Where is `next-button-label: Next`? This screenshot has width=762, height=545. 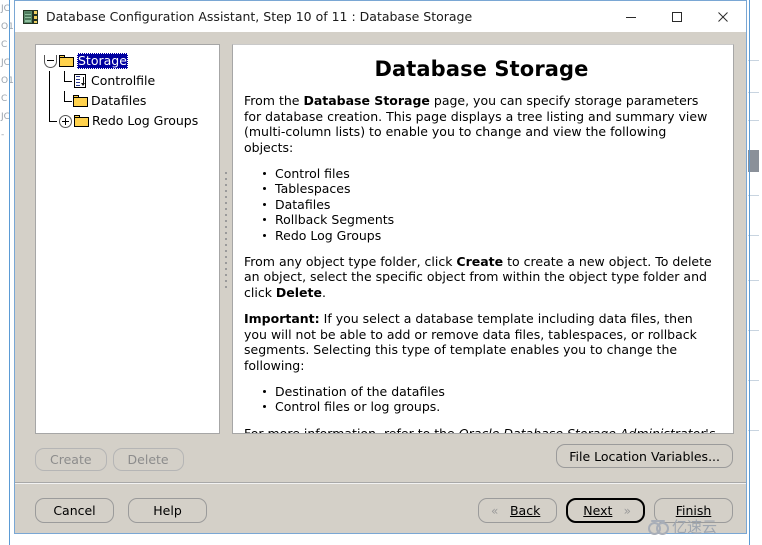 next-button-label: Next is located at coordinates (598, 510).